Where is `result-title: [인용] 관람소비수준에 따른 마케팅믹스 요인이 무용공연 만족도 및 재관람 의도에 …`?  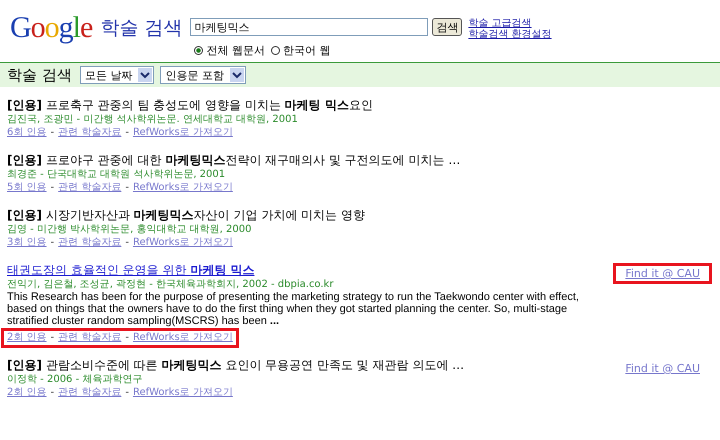
result-title: [인용] 관람소비수준에 따른 마케팅믹스 요인이 무용공연 만족도 및 재관람 의도에 … is located at coordinates (236, 365).